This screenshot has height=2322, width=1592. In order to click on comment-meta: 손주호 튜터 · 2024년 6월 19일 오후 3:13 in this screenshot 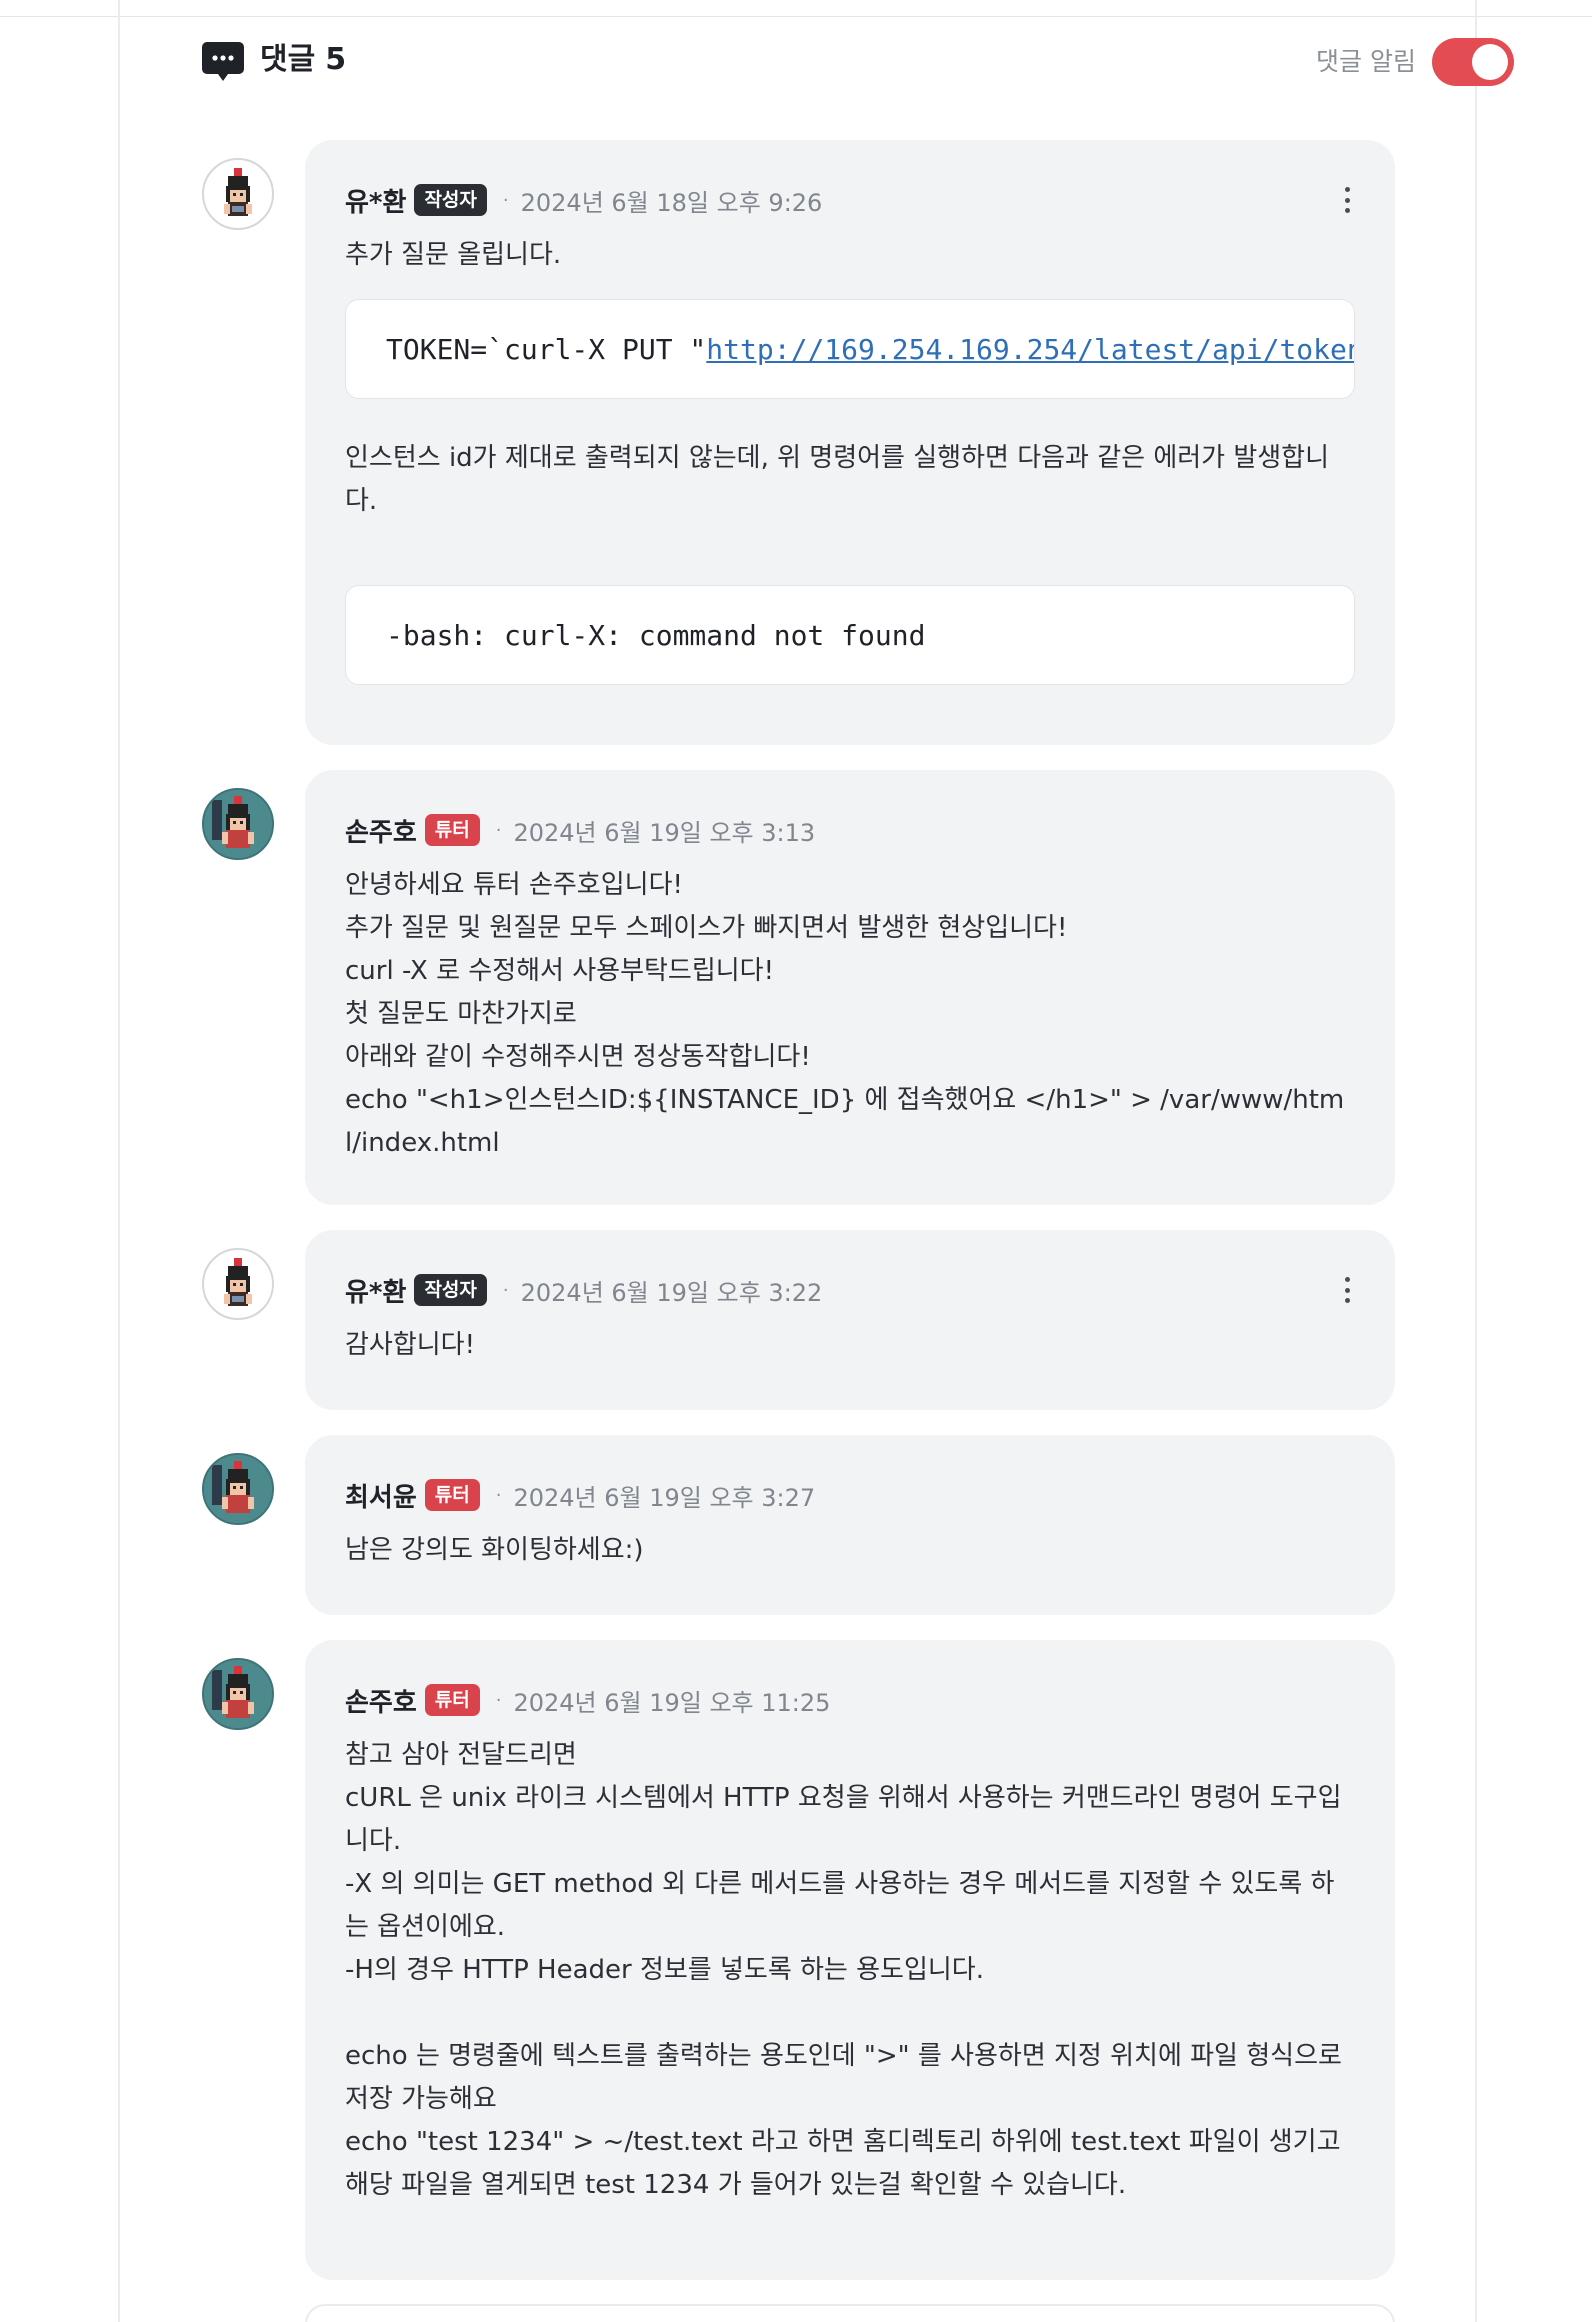, I will do `click(850, 830)`.